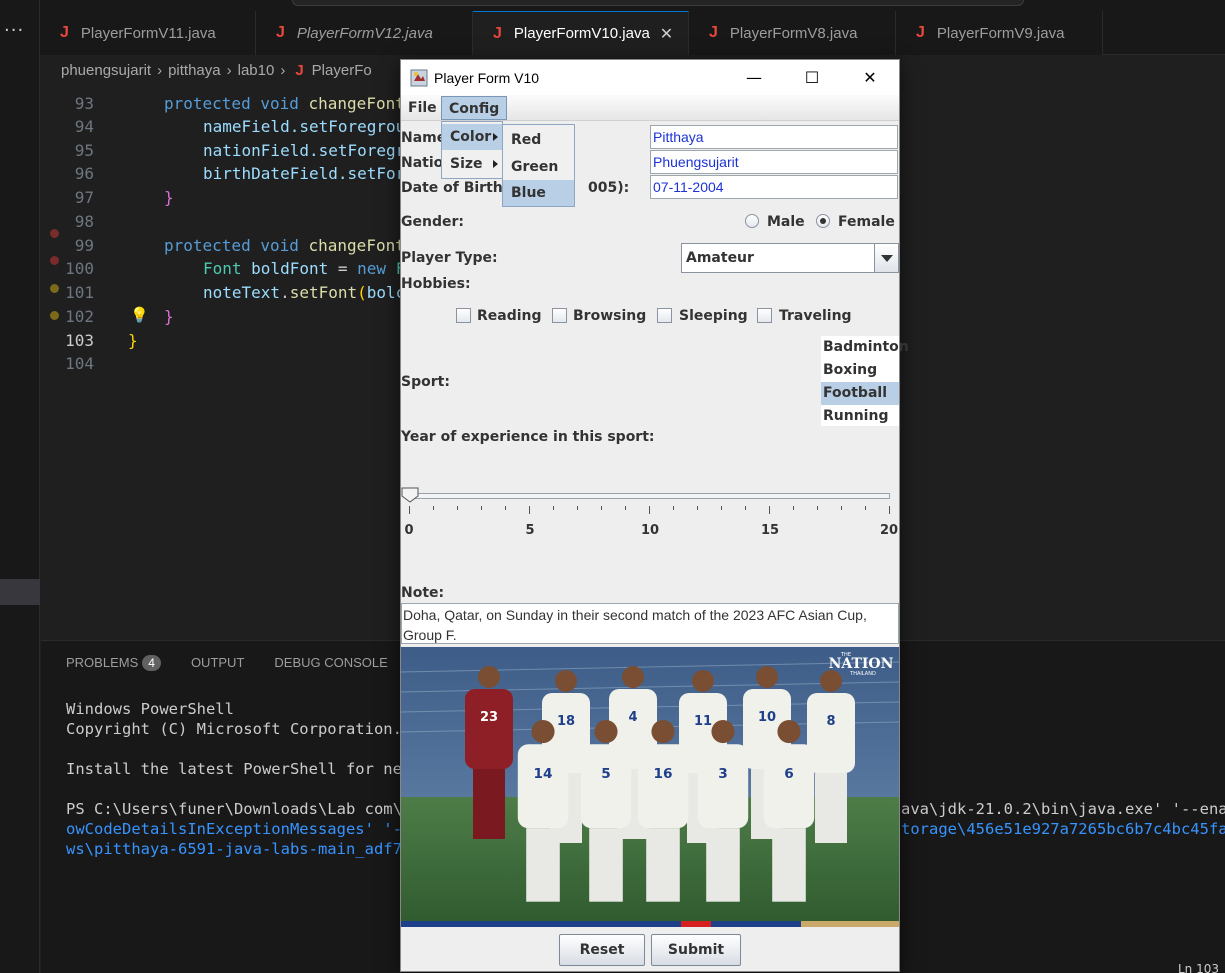  I want to click on tab-debug-console: DEBUG CONSOLE, so click(330, 663).